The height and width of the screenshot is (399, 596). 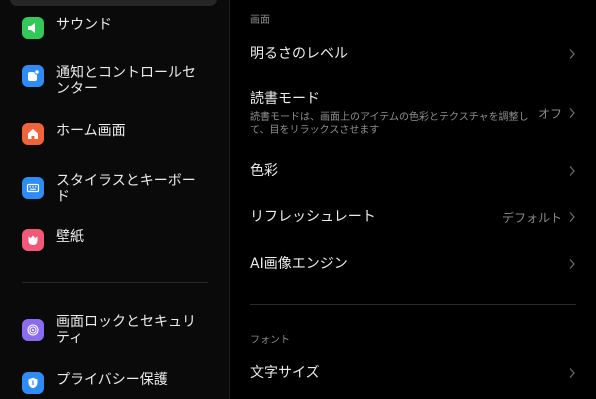 I want to click on sidebar-item-home-screen: ホーム画面, so click(x=122, y=134).